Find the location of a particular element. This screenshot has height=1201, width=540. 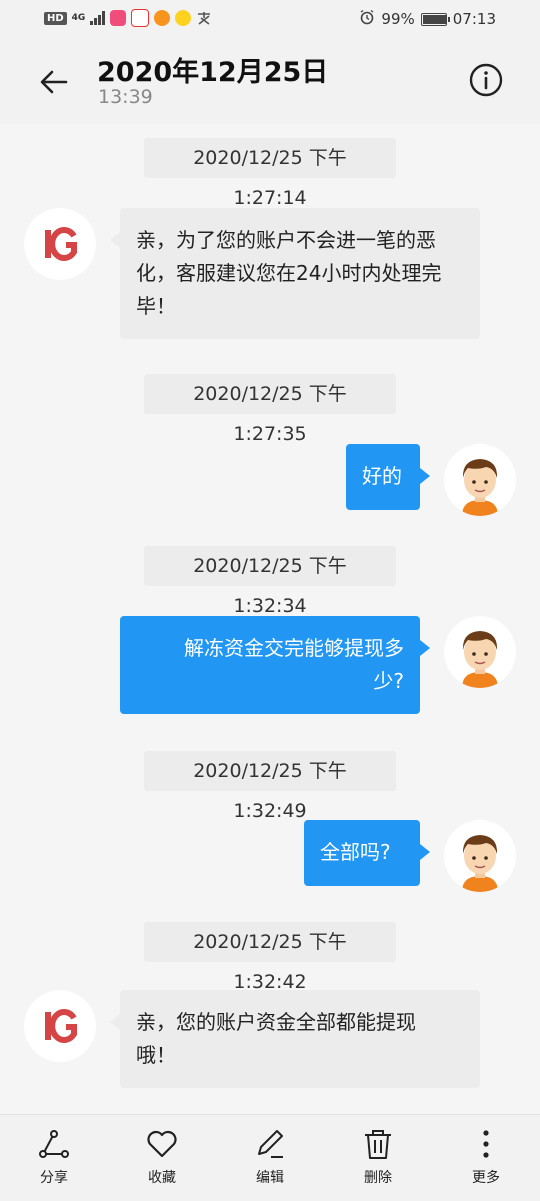

network-type: 4G is located at coordinates (78, 18).